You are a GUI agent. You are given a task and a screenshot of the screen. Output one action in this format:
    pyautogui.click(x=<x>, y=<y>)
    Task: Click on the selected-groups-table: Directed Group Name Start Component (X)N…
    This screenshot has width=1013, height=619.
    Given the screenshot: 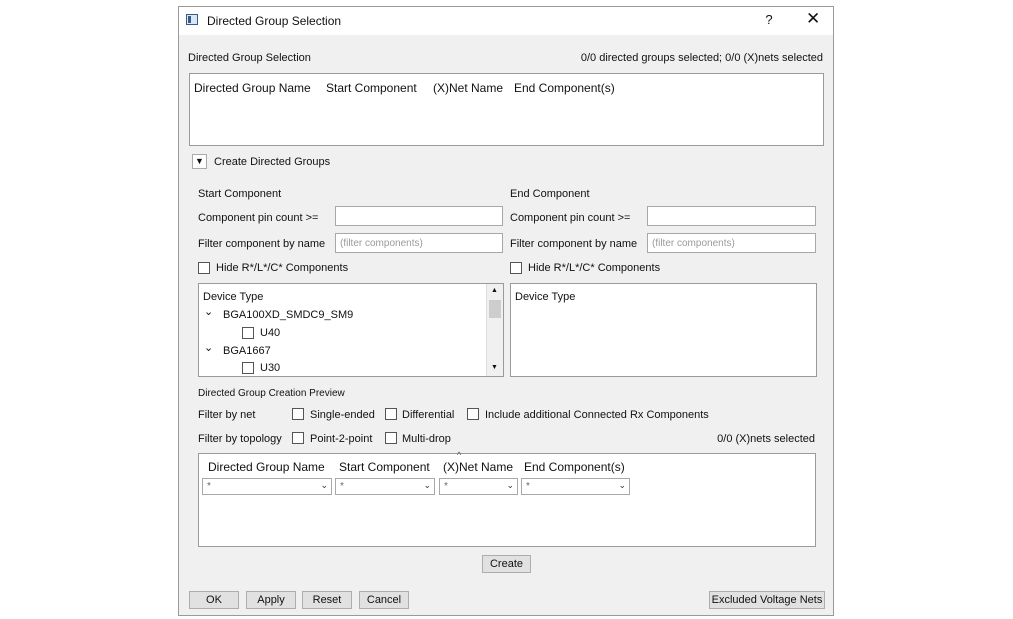 What is the action you would take?
    pyautogui.click(x=506, y=109)
    